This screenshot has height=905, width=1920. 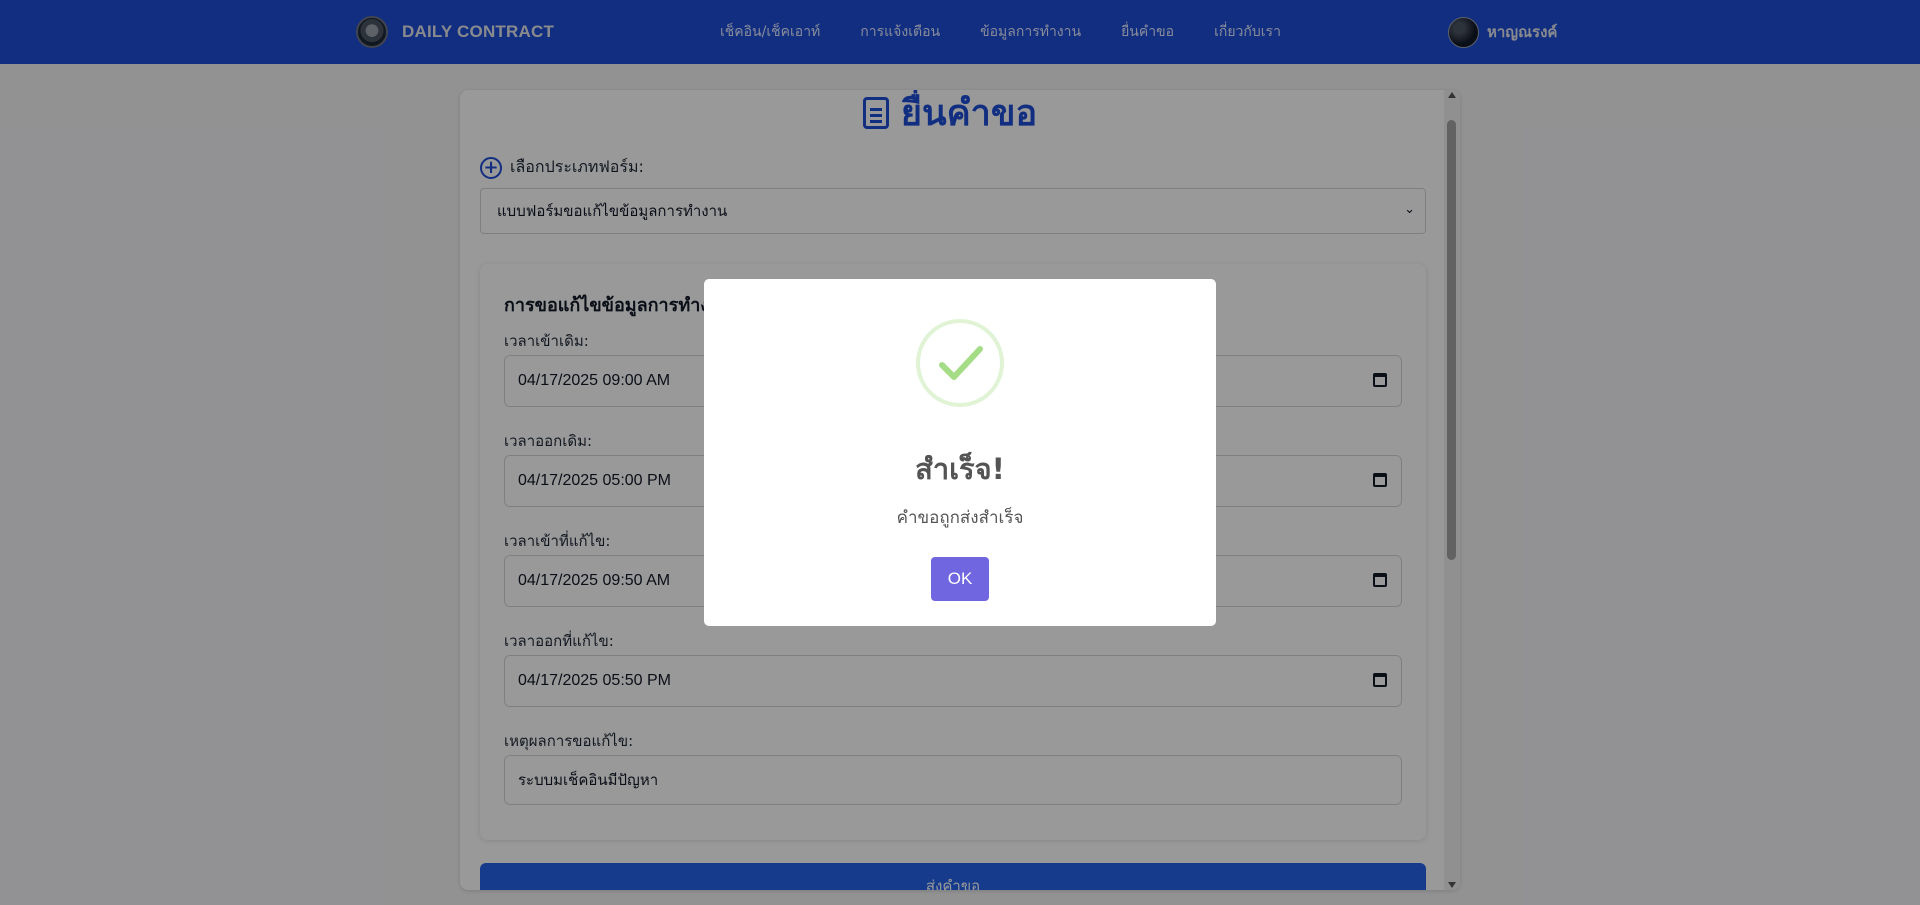 I want to click on success-dialog: สำเร็จ! คำขอถูกส่งสำเร็จ OK, so click(x=960, y=452).